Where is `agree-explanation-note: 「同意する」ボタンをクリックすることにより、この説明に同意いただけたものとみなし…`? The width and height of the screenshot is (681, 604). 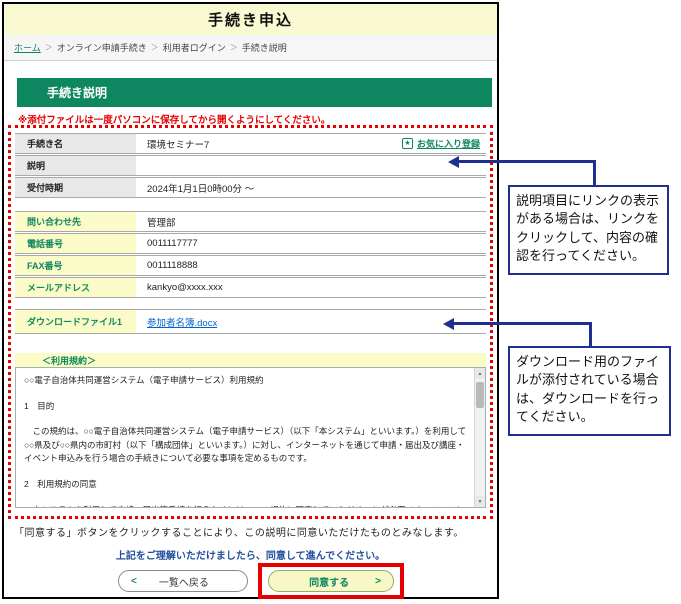
agree-explanation-note: 「同意する」ボタンをクリックすることにより、この説明に同意いただけたものとみなし… is located at coordinates (239, 533).